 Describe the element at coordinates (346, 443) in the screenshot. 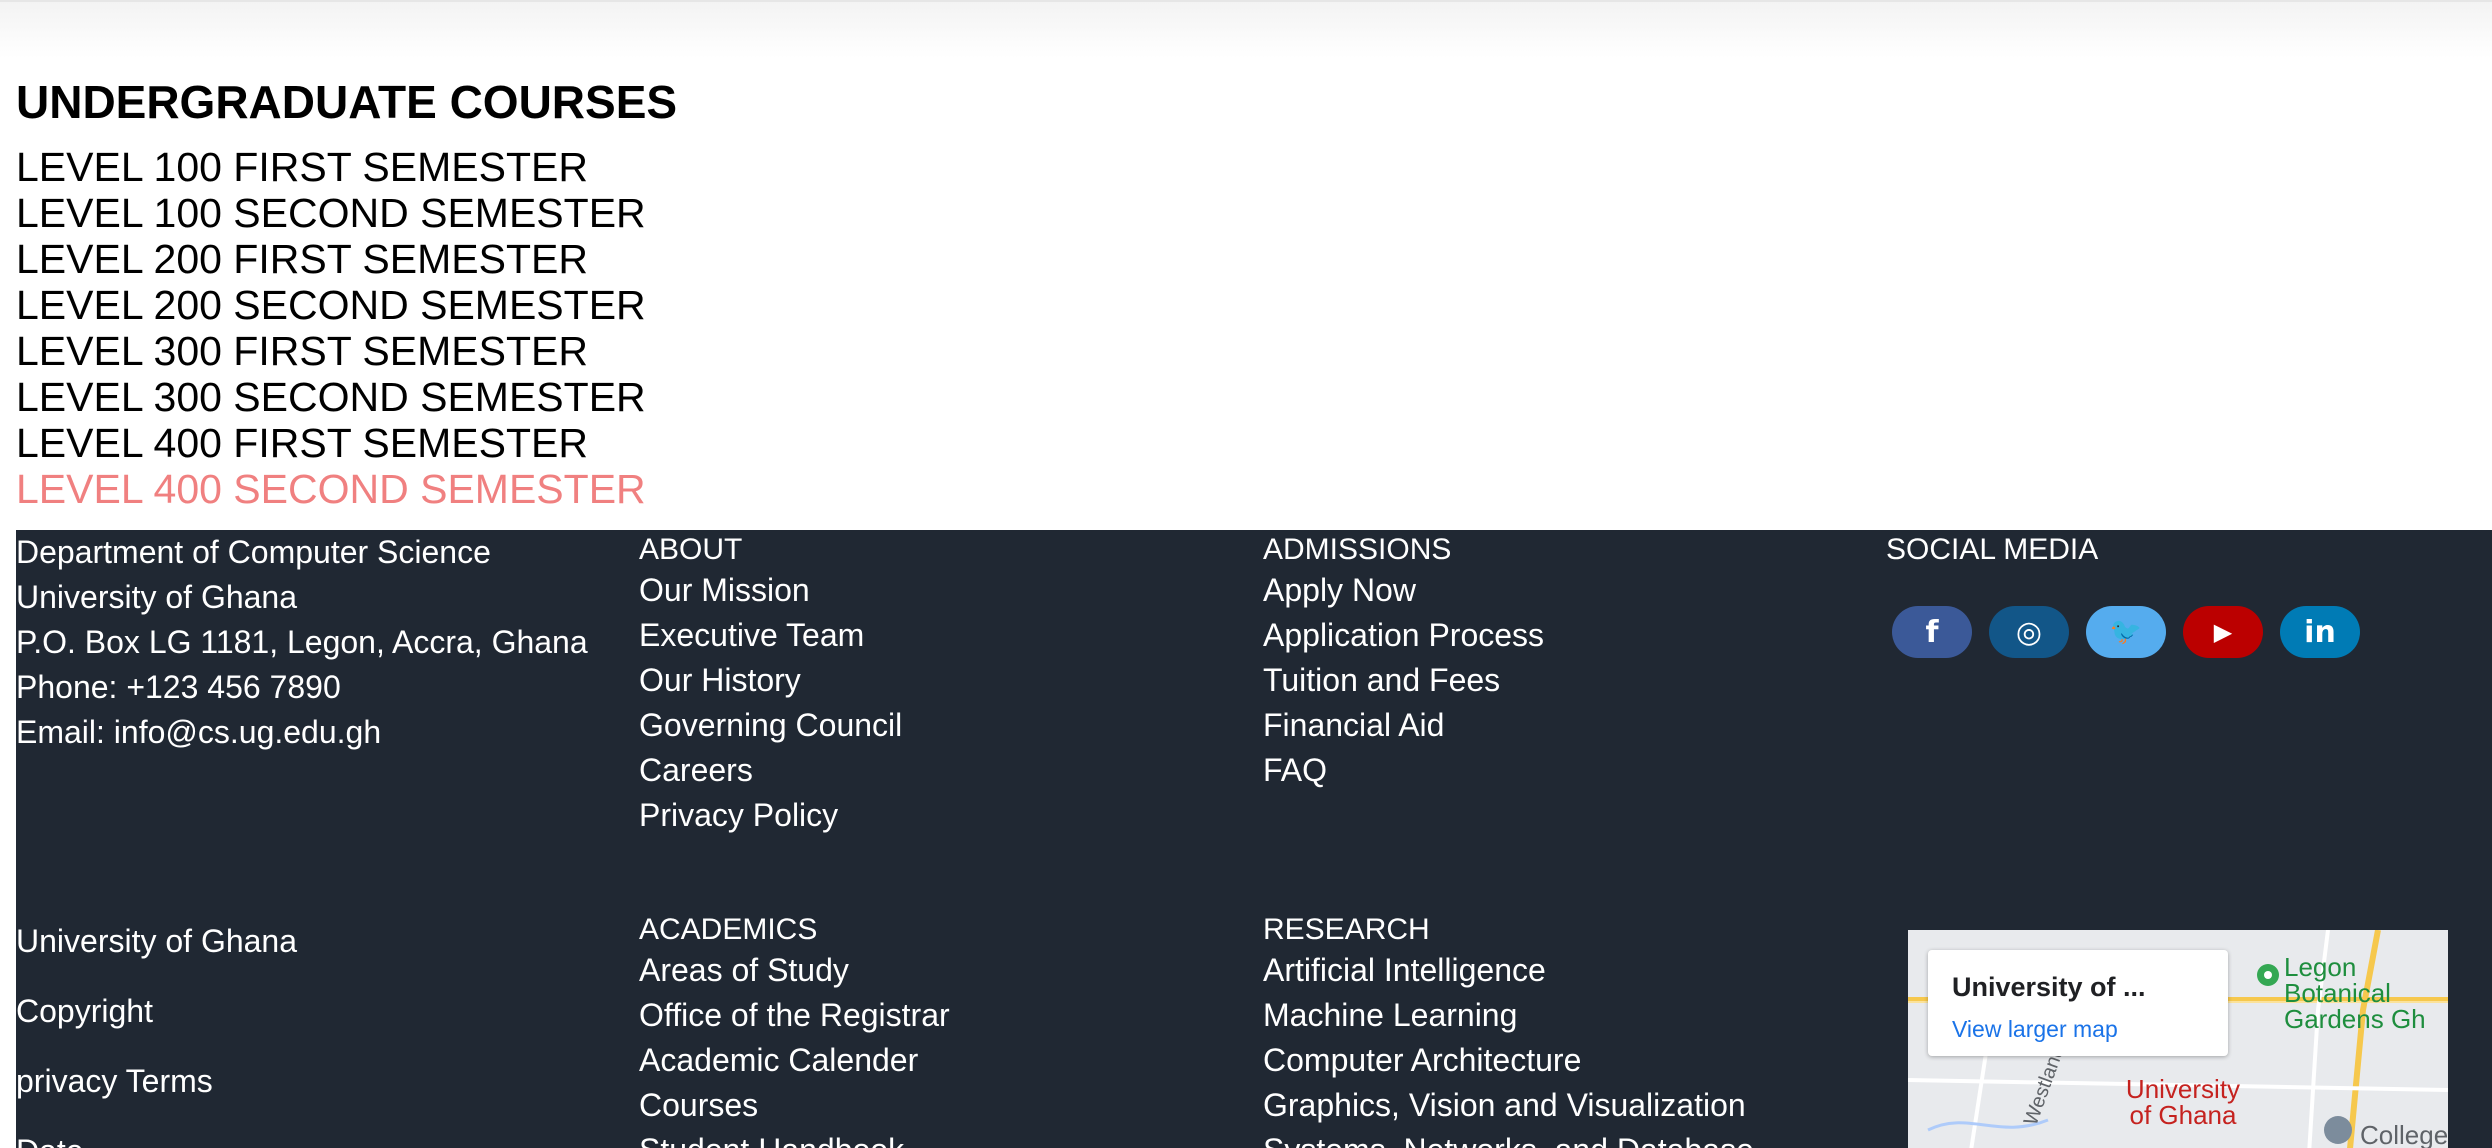

I see `course-link-level-400-first: LEVEL 400 FIRST SEMESTER` at that location.